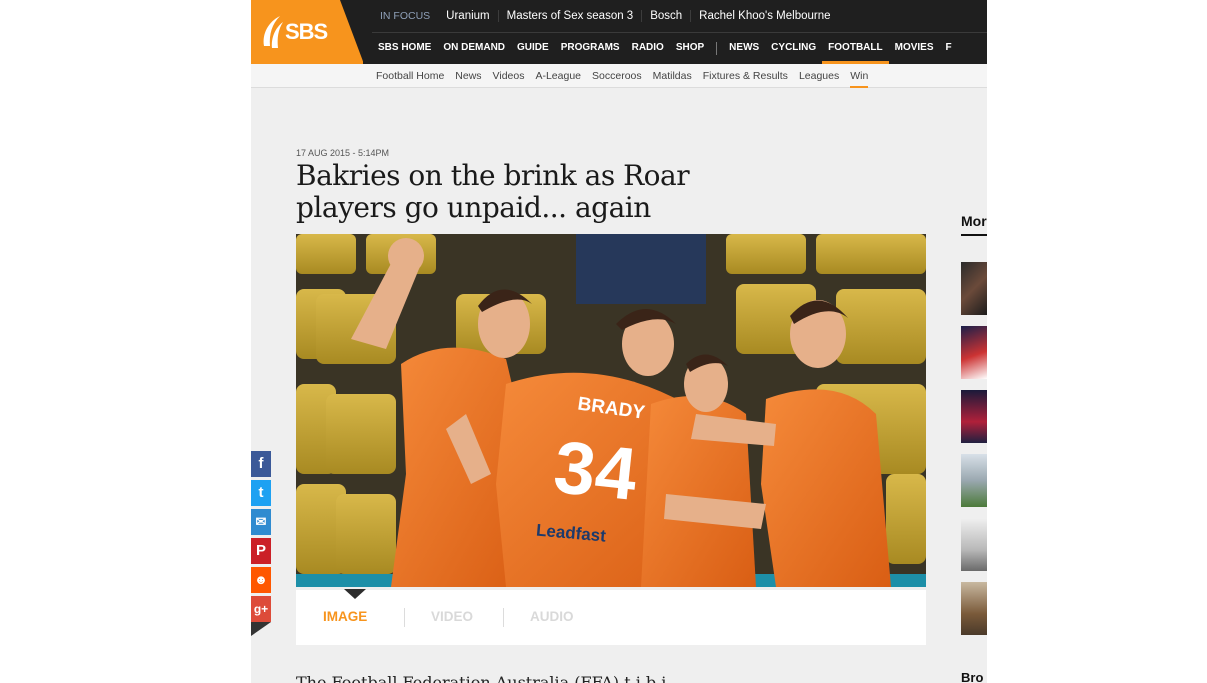  What do you see at coordinates (764, 16) in the screenshot?
I see `in-focus-item: Rachel Khoo's Melbourne` at bounding box center [764, 16].